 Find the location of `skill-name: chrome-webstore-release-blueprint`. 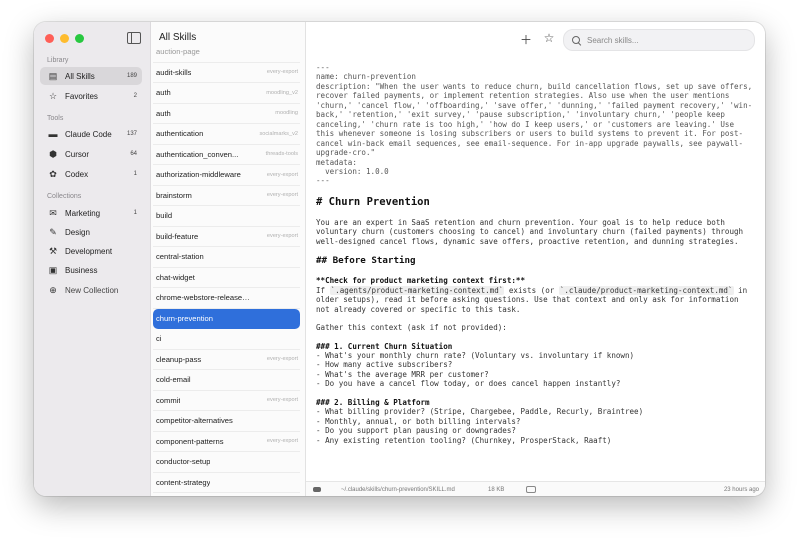

skill-name: chrome-webstore-release-blueprint is located at coordinates (204, 298).